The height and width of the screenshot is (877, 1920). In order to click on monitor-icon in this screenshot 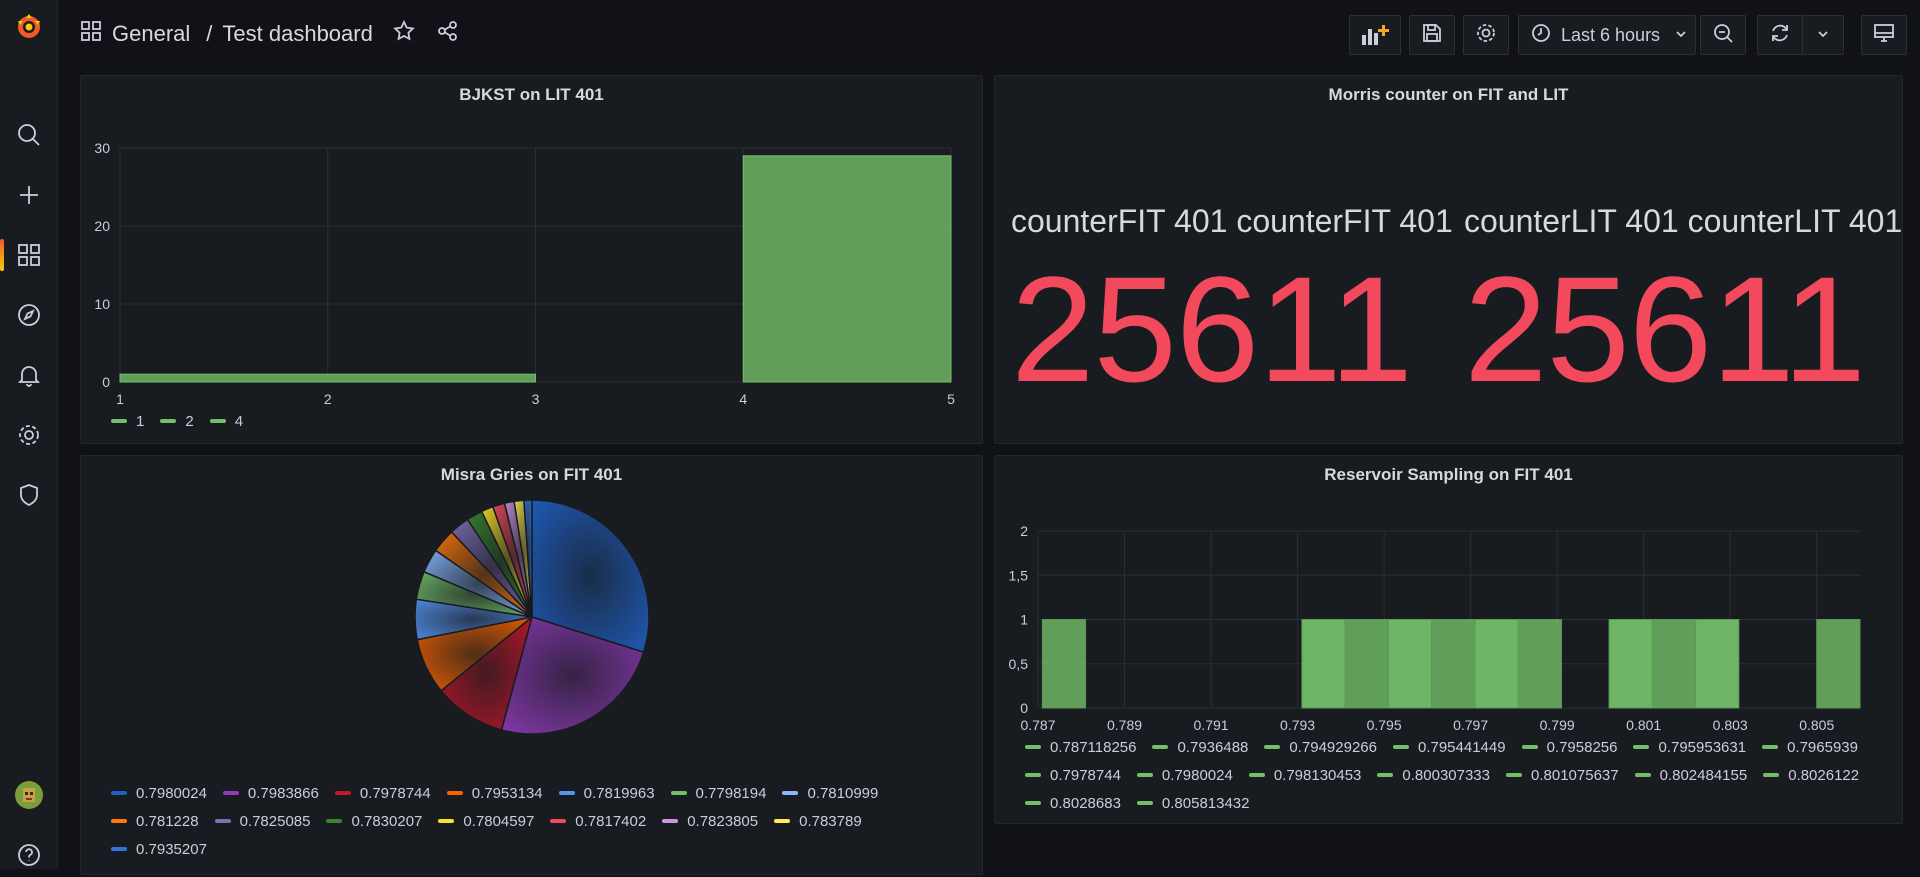, I will do `click(1884, 35)`.